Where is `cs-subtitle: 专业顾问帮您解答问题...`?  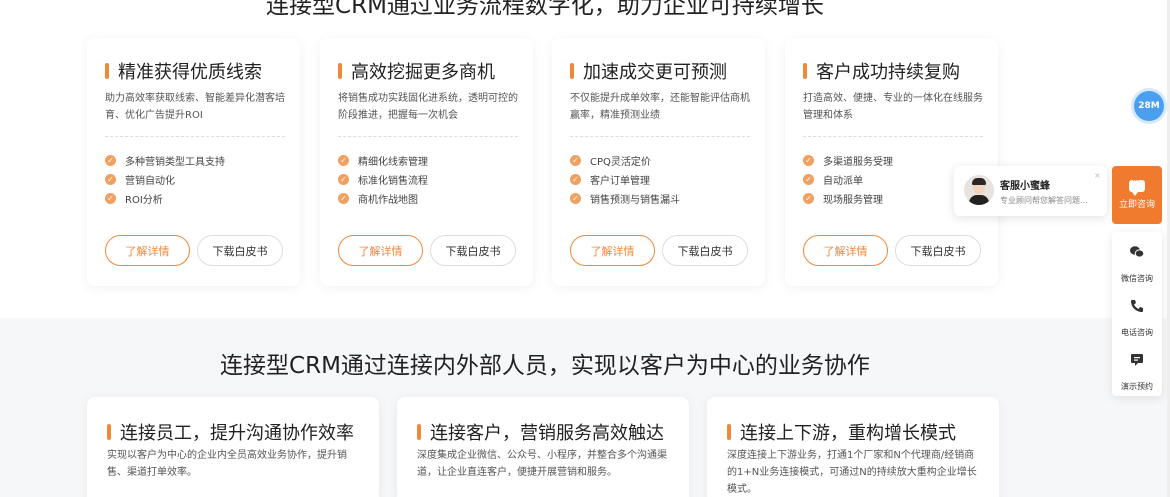 cs-subtitle: 专业顾问帮您解答问题... is located at coordinates (1044, 200).